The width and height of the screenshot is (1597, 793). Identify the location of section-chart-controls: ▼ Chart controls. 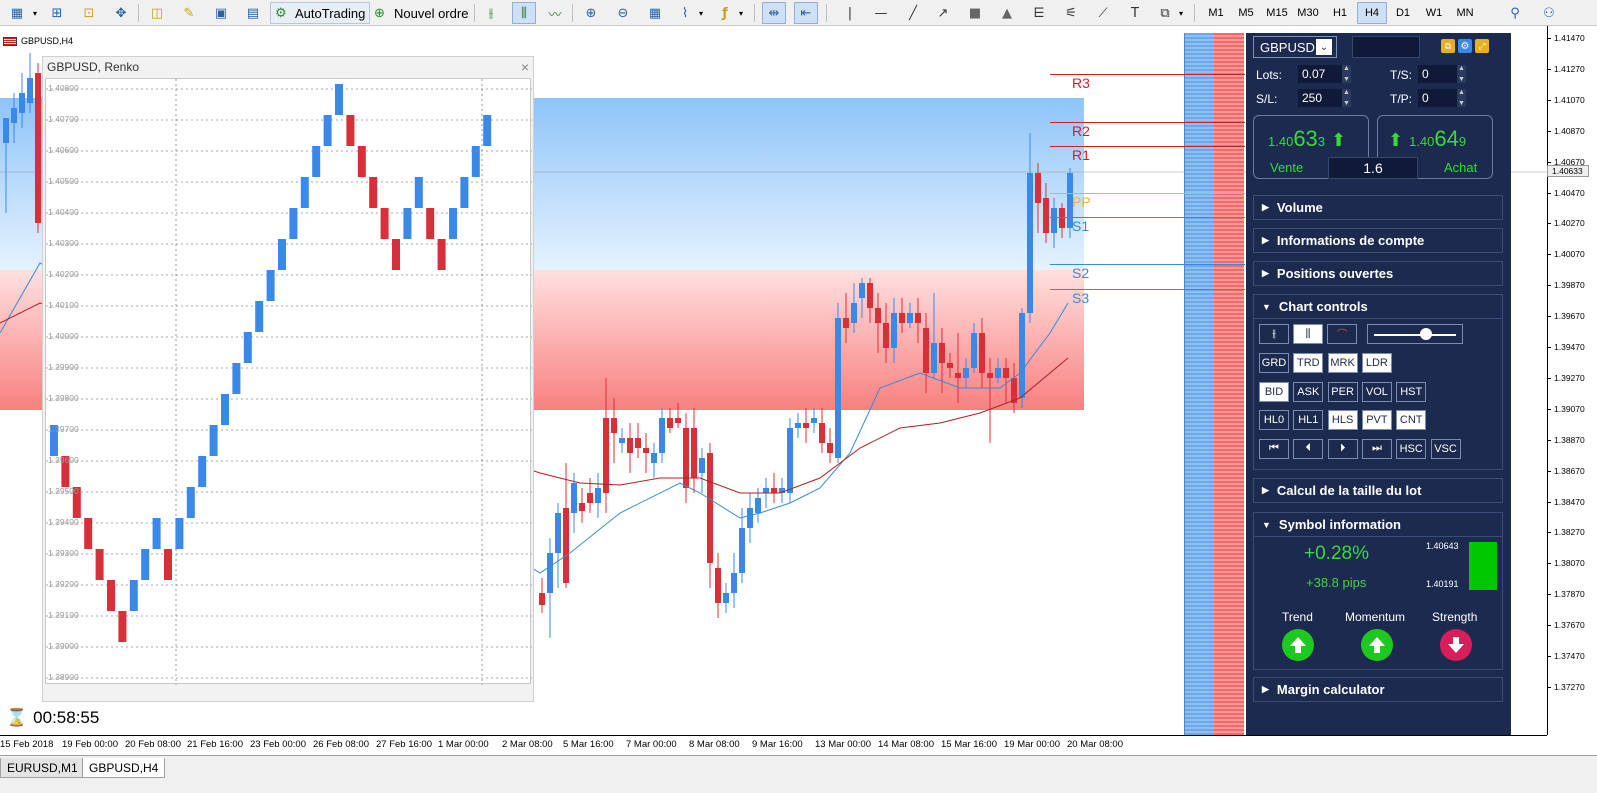
(1378, 306).